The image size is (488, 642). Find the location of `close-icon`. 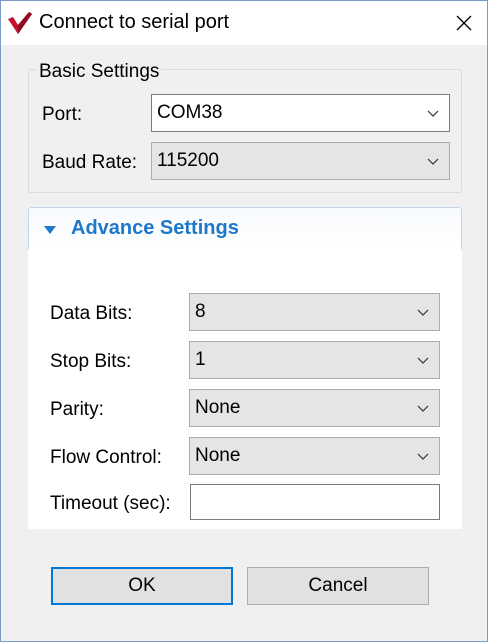

close-icon is located at coordinates (464, 23).